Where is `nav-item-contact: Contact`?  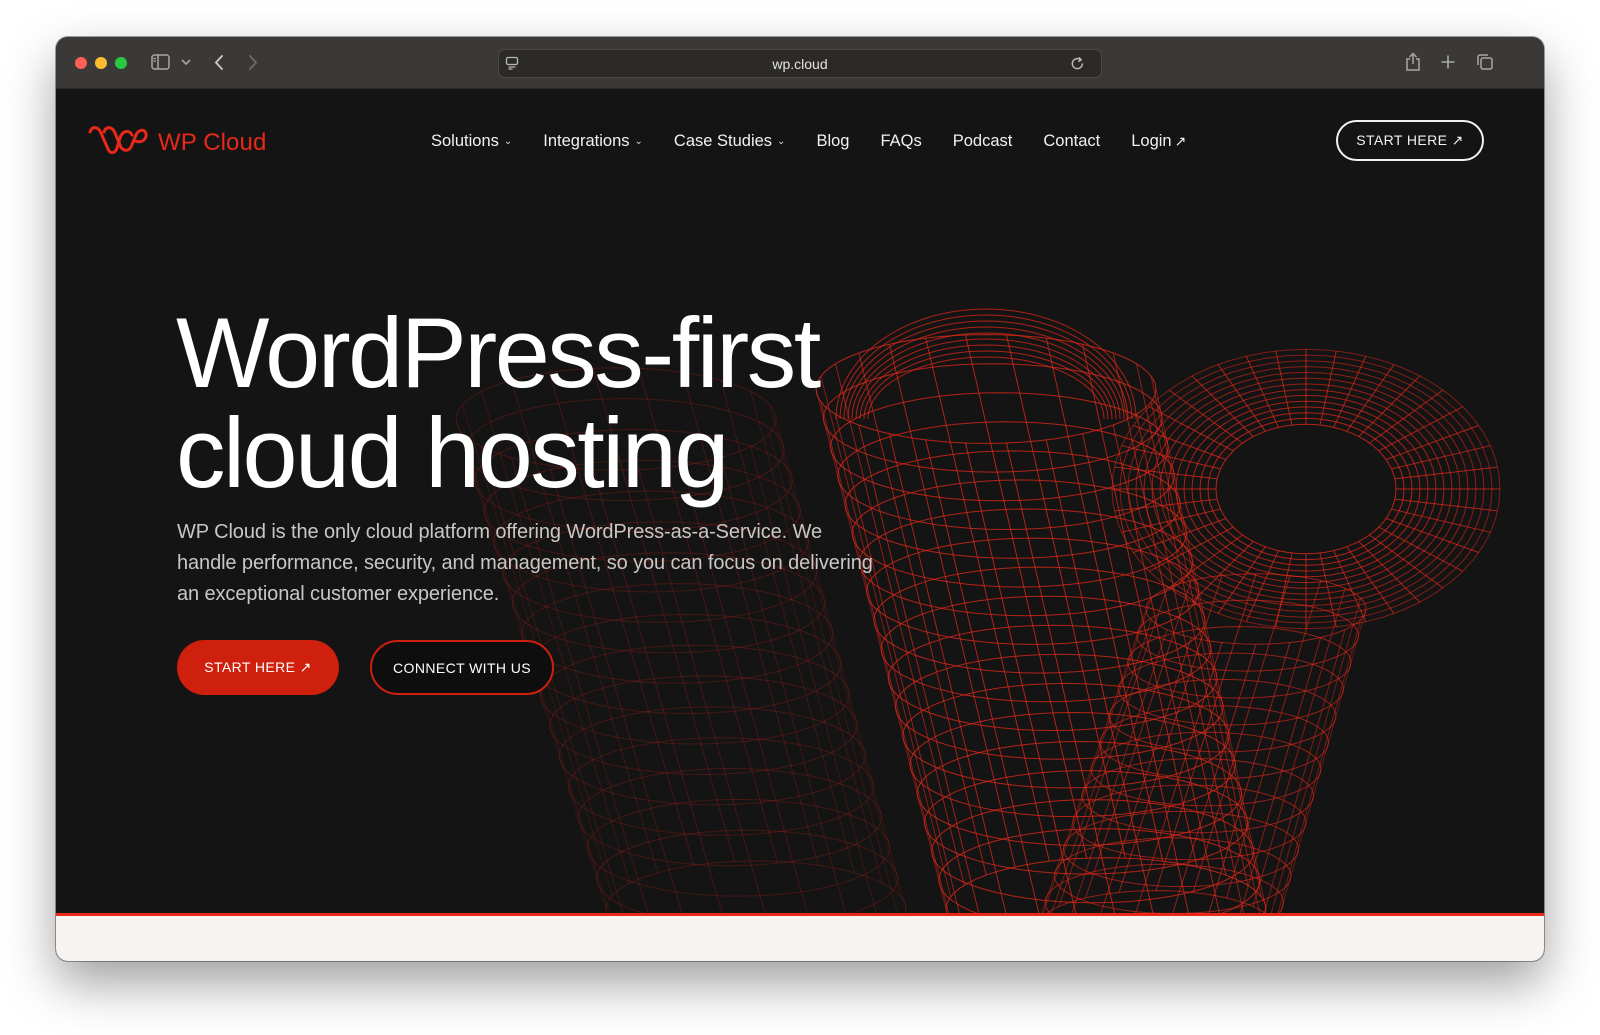
nav-item-contact: Contact is located at coordinates (1071, 141).